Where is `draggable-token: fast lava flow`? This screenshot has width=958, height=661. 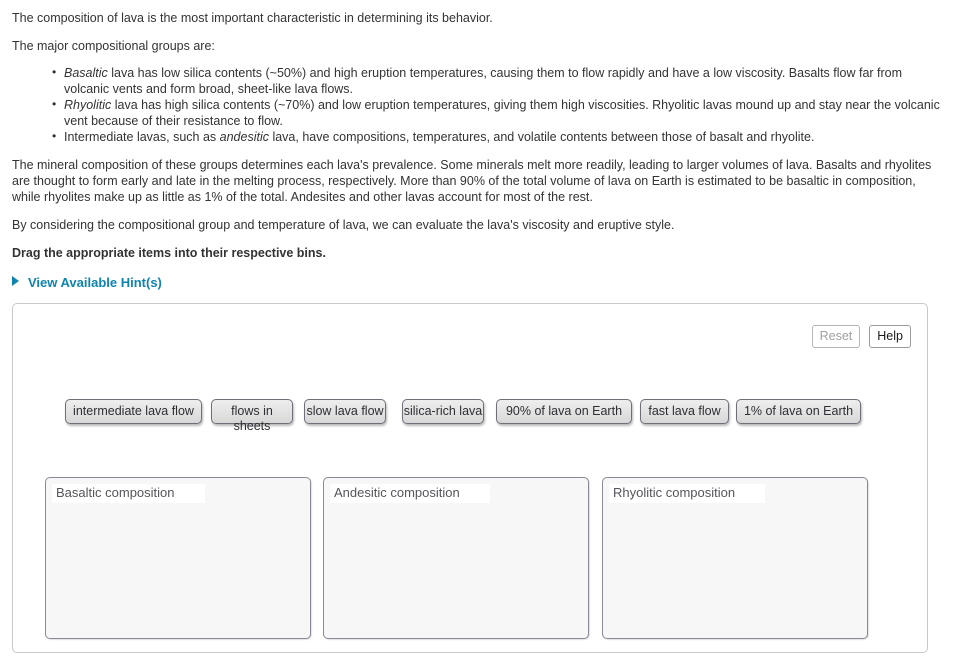
draggable-token: fast lava flow is located at coordinates (684, 411).